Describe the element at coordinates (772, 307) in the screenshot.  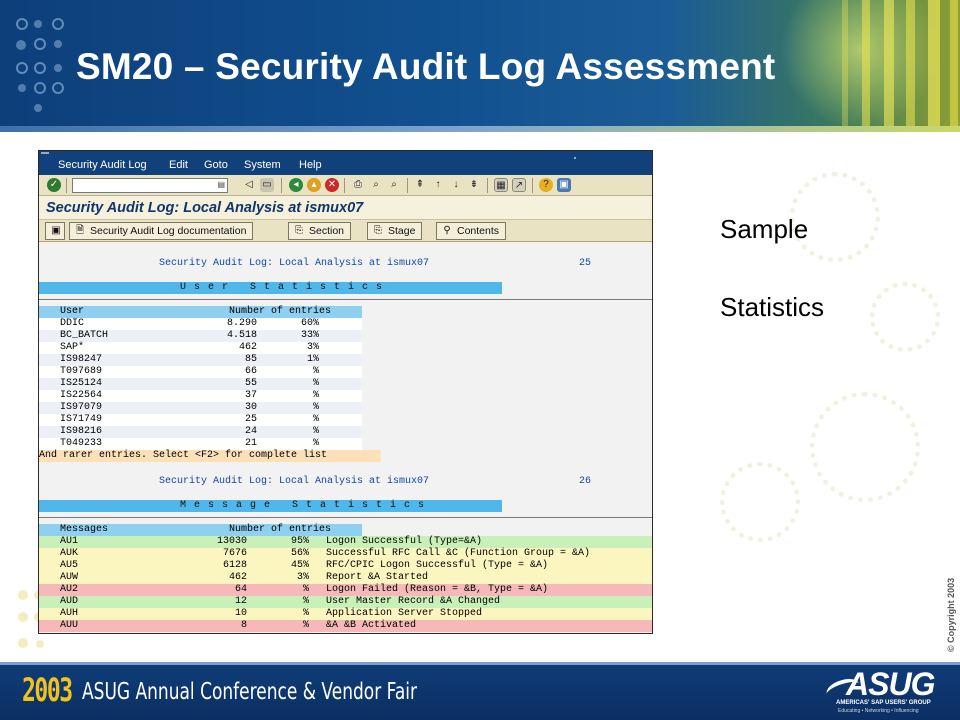
I see `side-text-statistics: Statistics` at that location.